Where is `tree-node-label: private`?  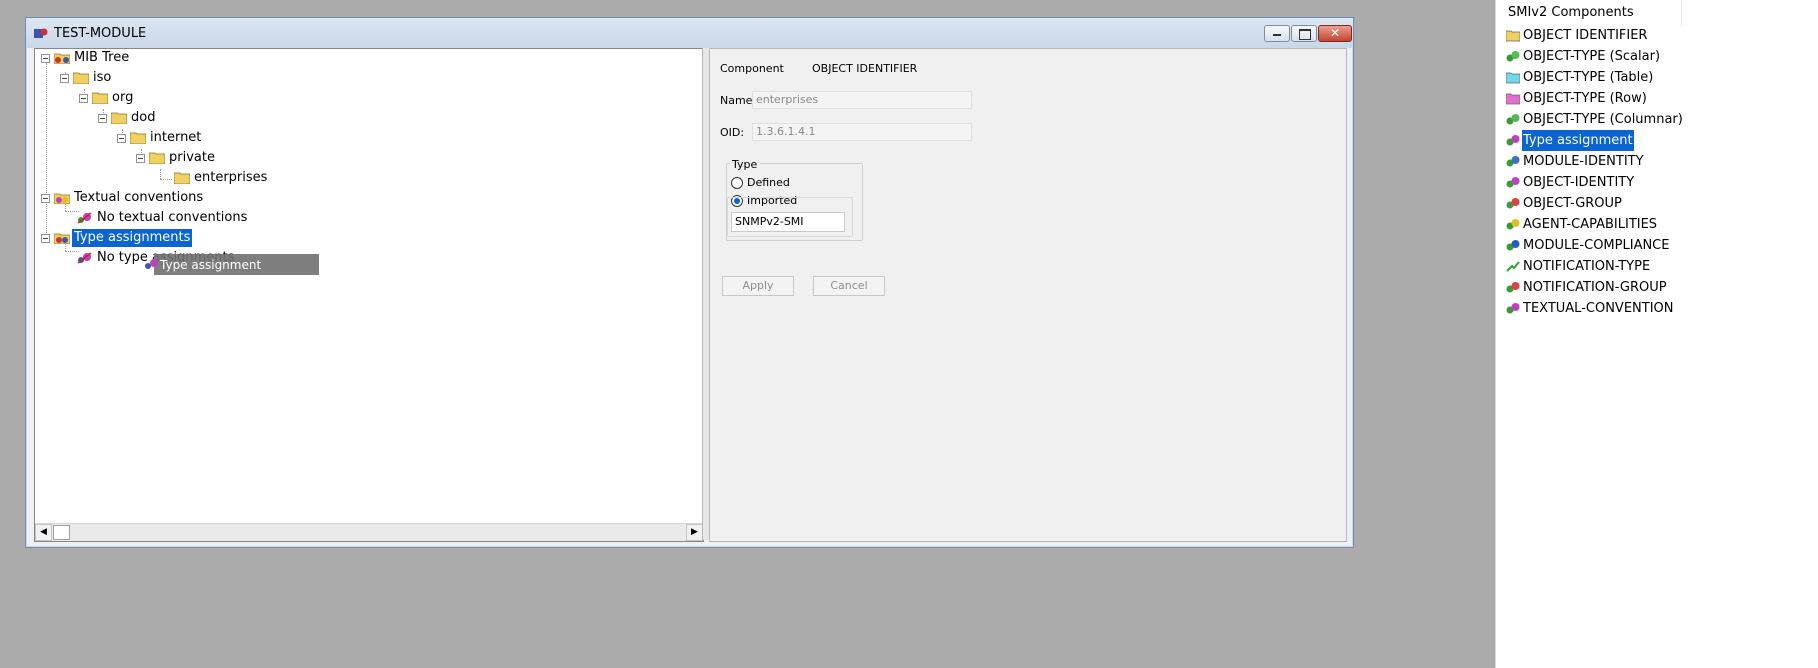 tree-node-label: private is located at coordinates (192, 157).